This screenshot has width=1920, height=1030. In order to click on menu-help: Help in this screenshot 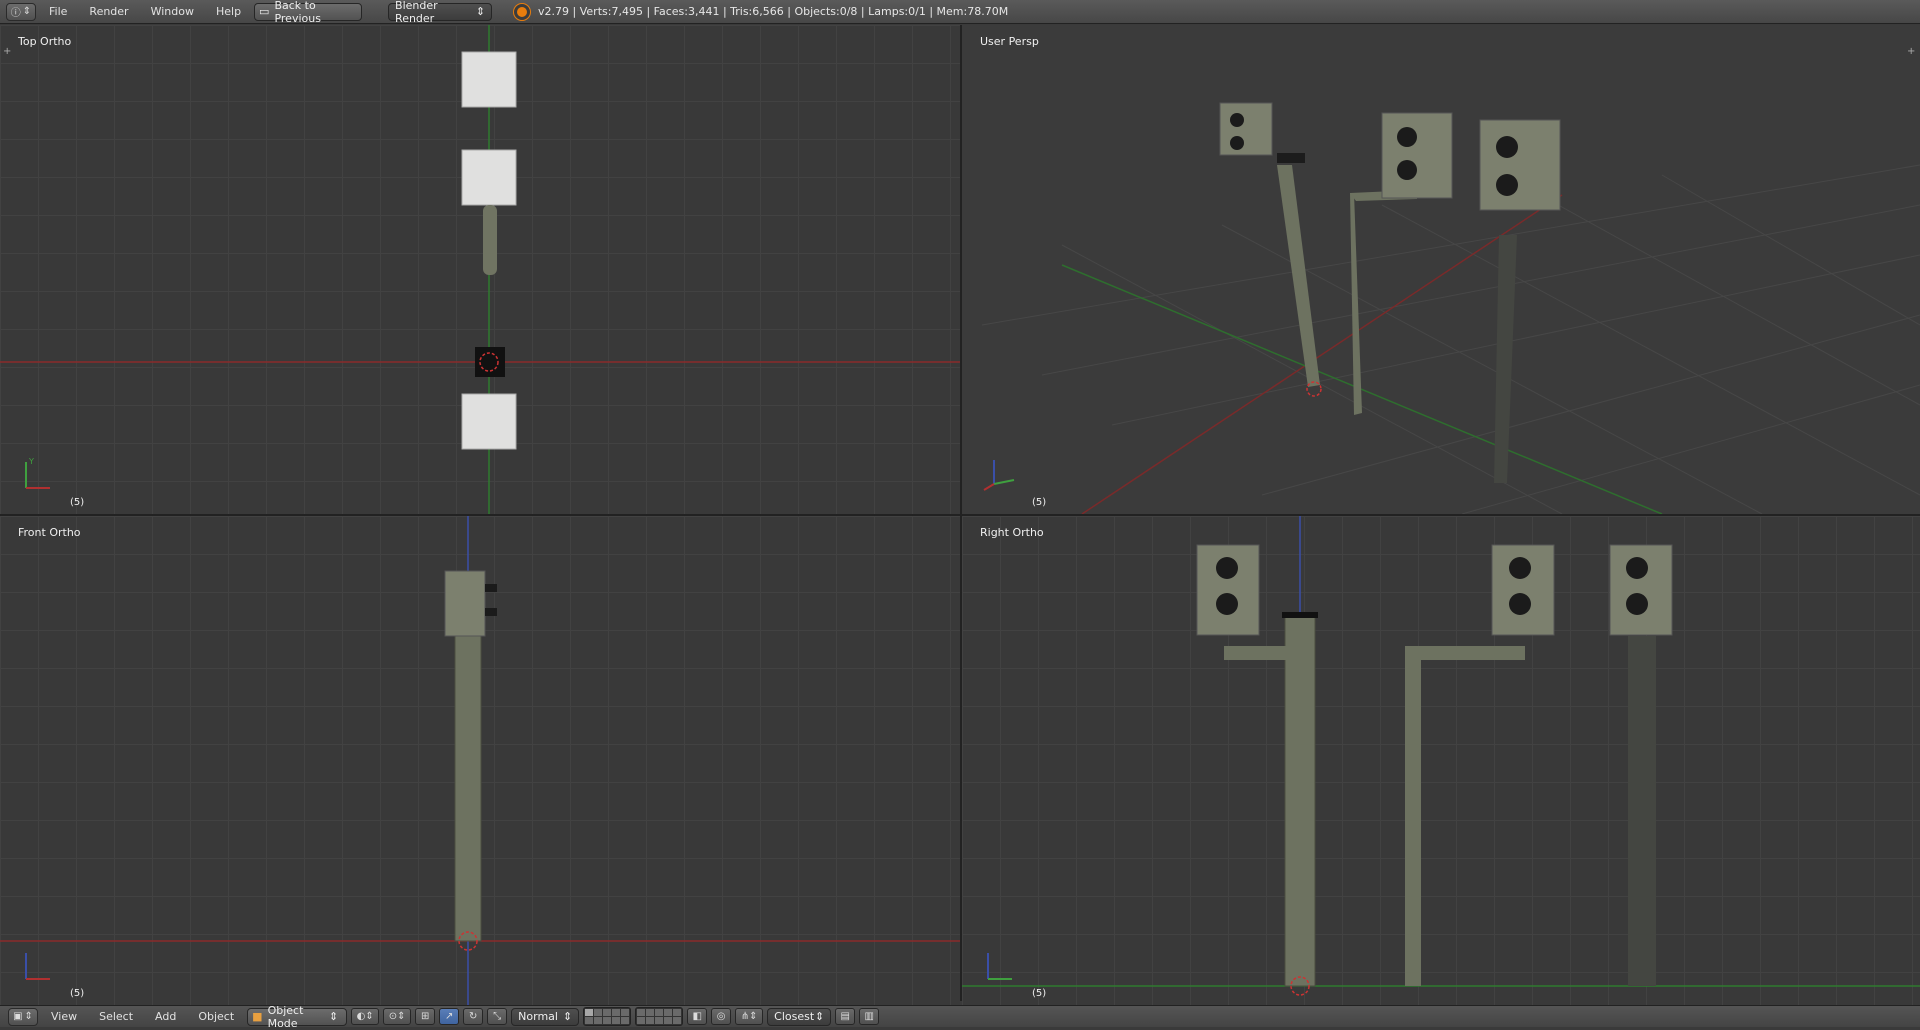, I will do `click(228, 11)`.